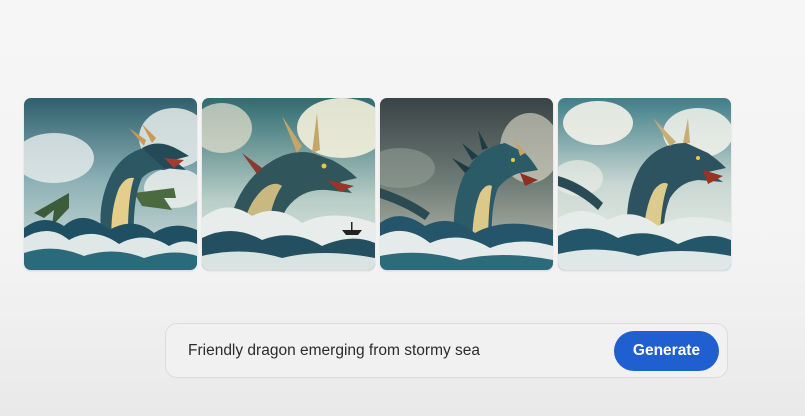 This screenshot has height=416, width=805. I want to click on prompt-input: Friendly dragon emerging from stormy sea, so click(334, 351).